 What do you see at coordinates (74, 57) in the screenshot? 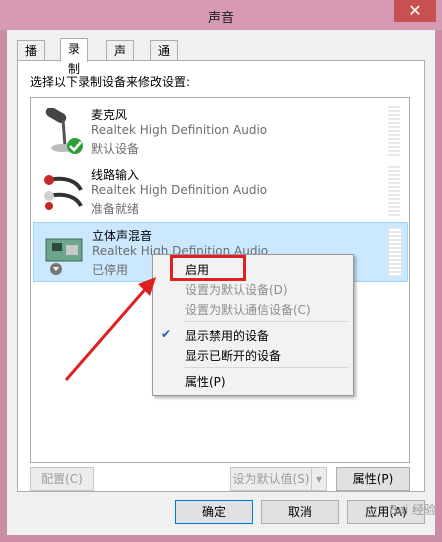
I see `tab-recording: 录制` at bounding box center [74, 57].